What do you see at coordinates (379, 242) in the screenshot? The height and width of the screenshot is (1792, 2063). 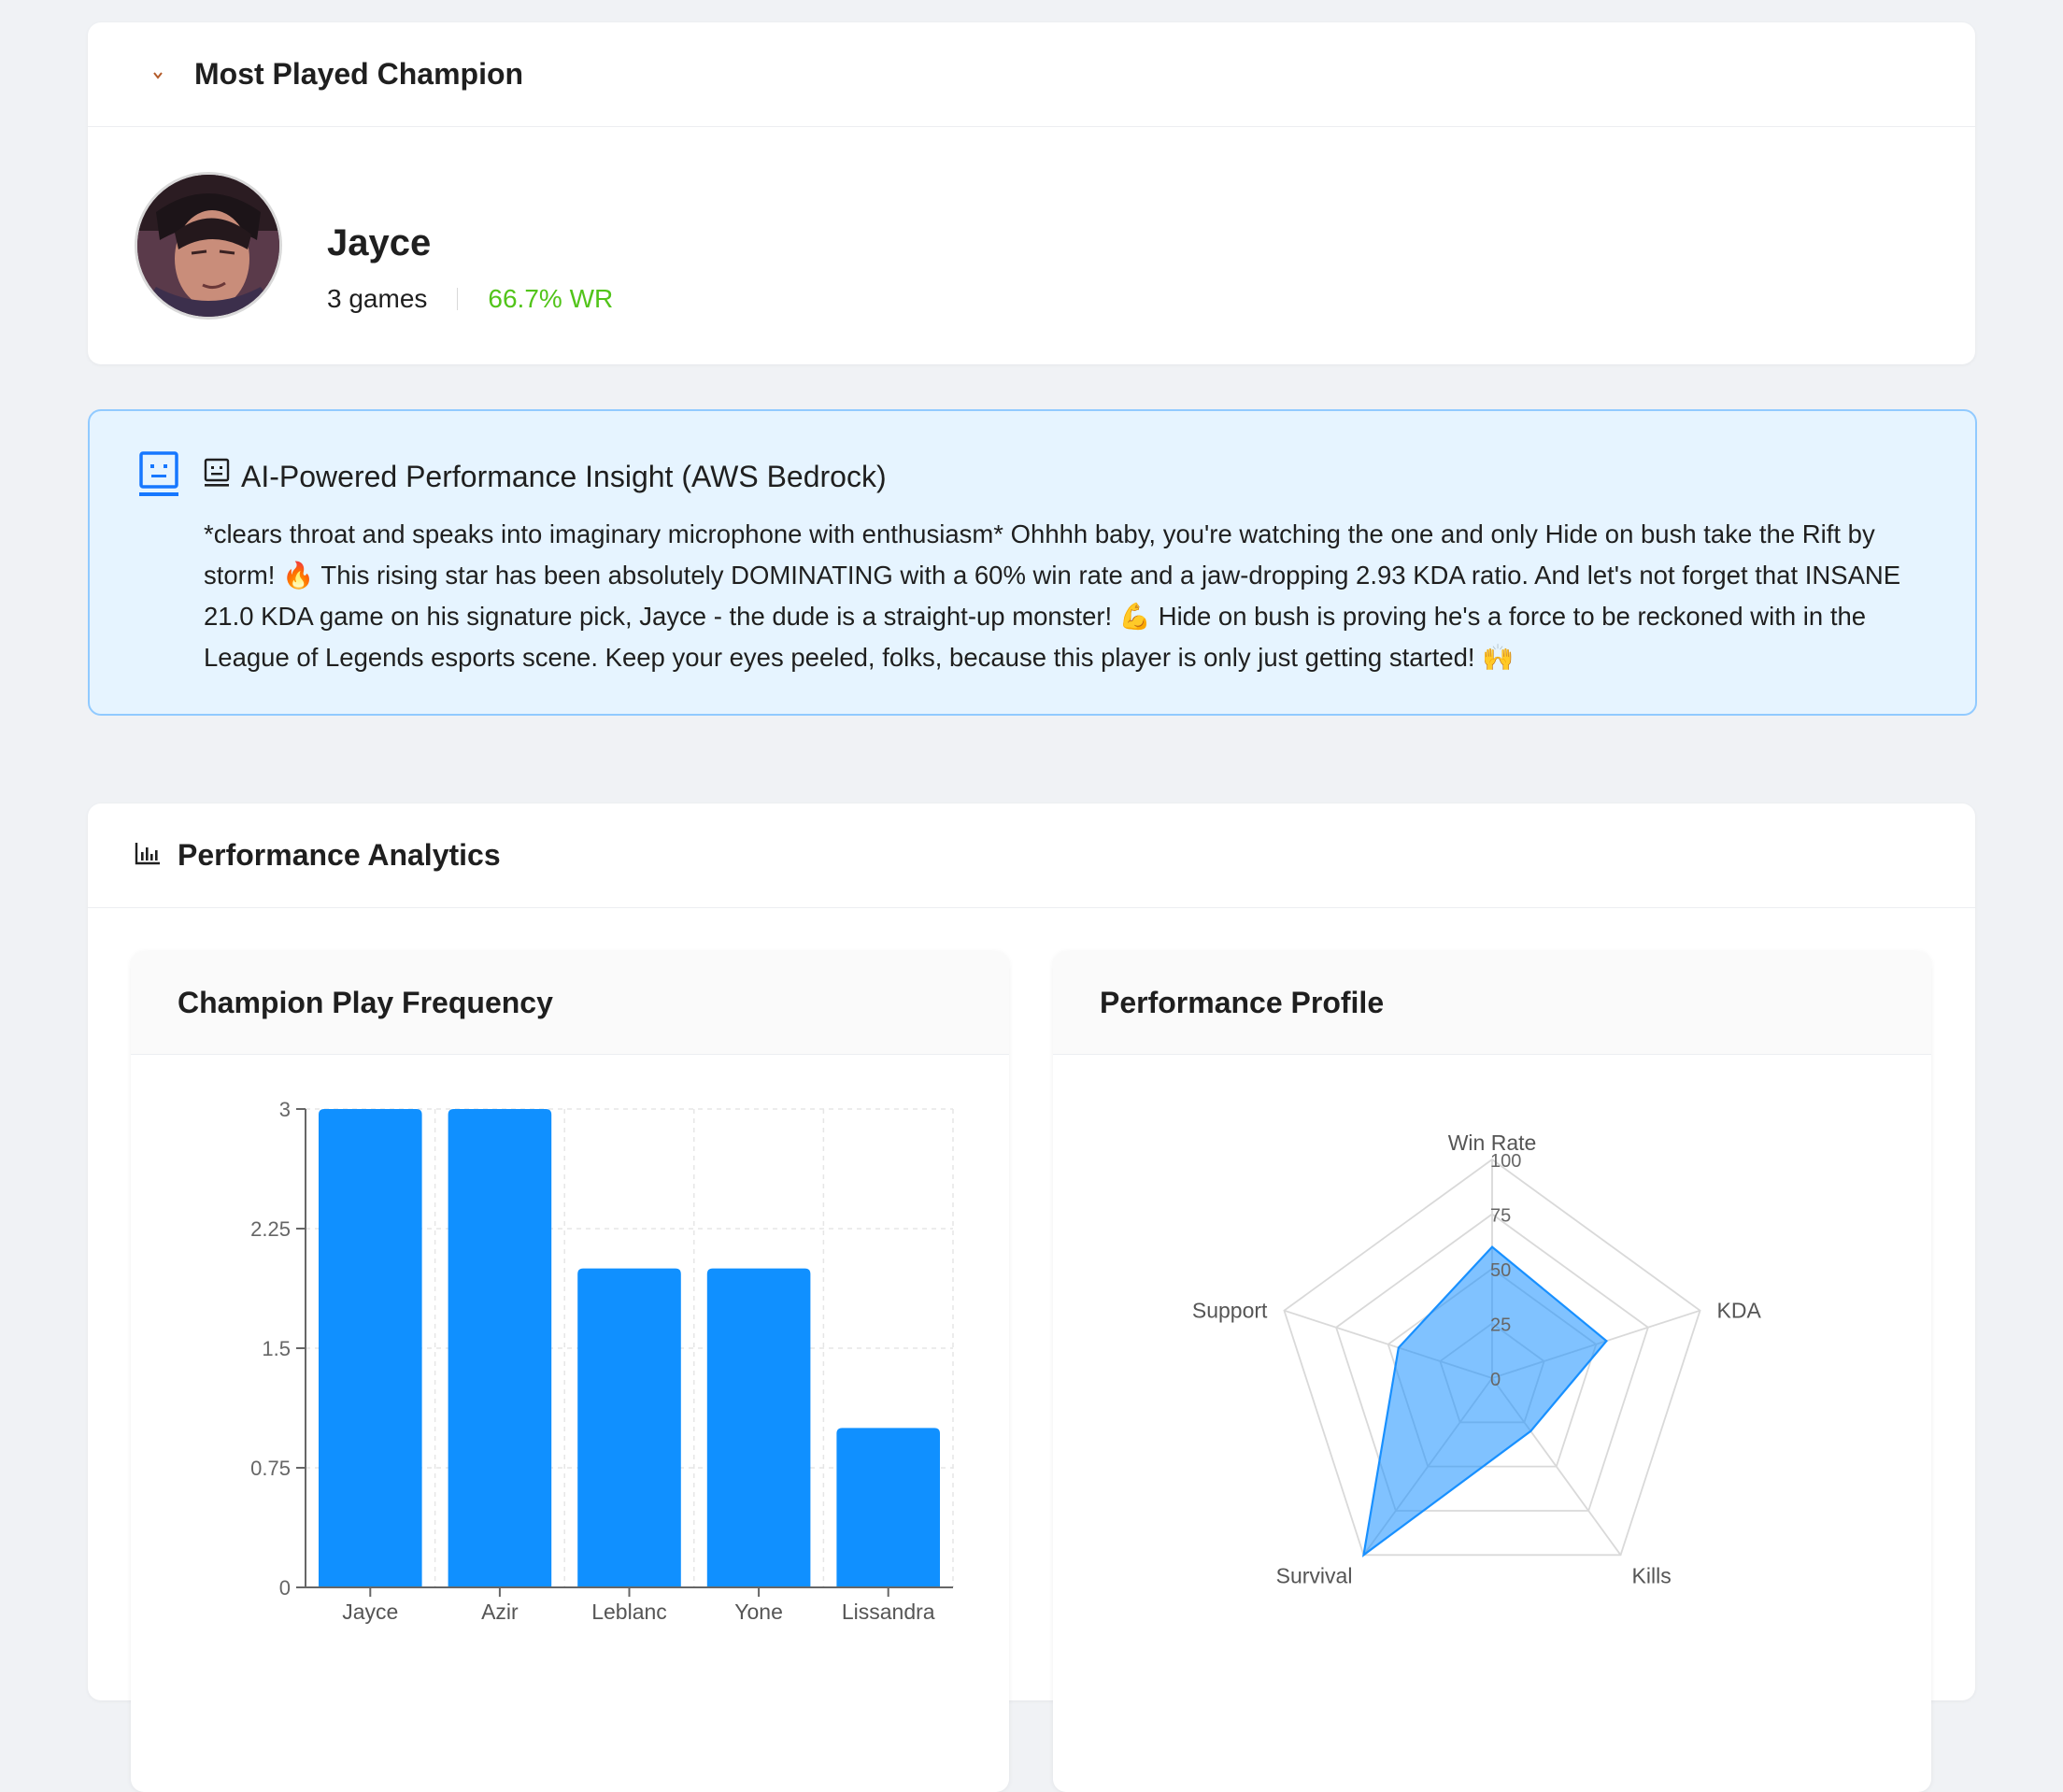 I see `champion-name: Jayce` at bounding box center [379, 242].